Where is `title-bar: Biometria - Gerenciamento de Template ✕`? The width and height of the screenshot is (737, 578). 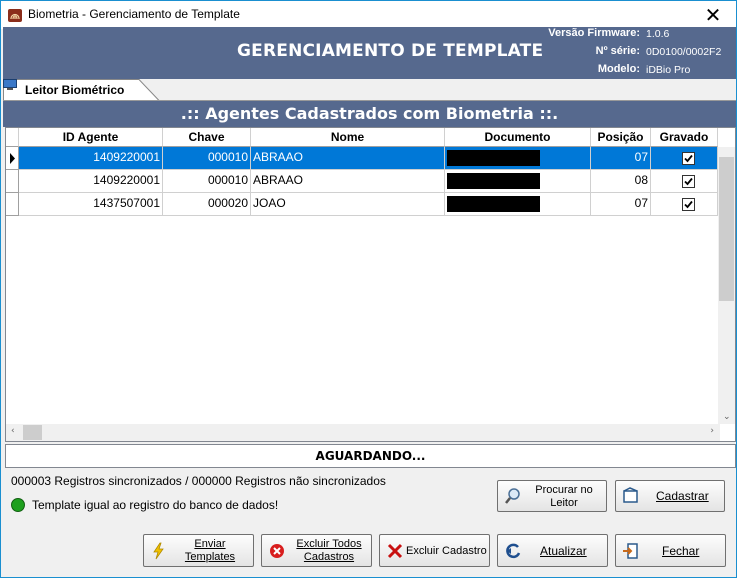 title-bar: Biometria - Gerenciamento de Template ✕ is located at coordinates (368, 15).